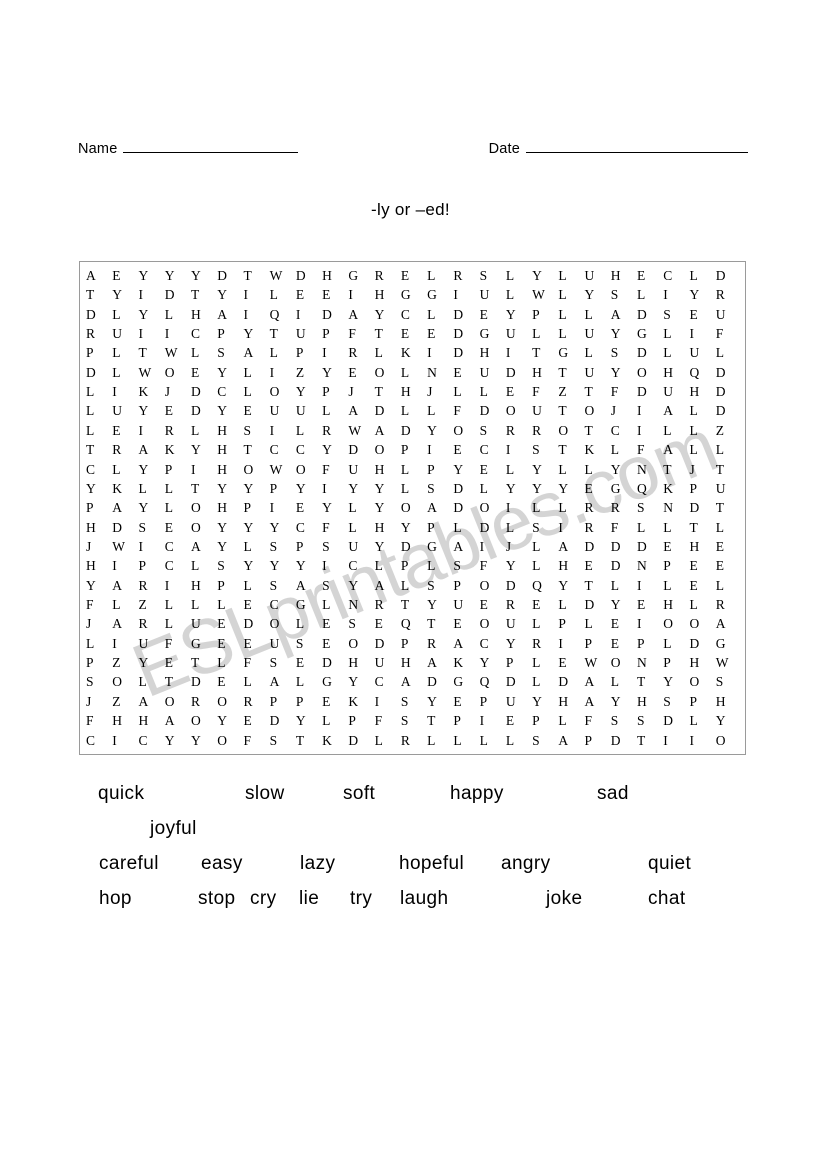 The image size is (821, 1169). I want to click on name-write-in-line, so click(211, 146).